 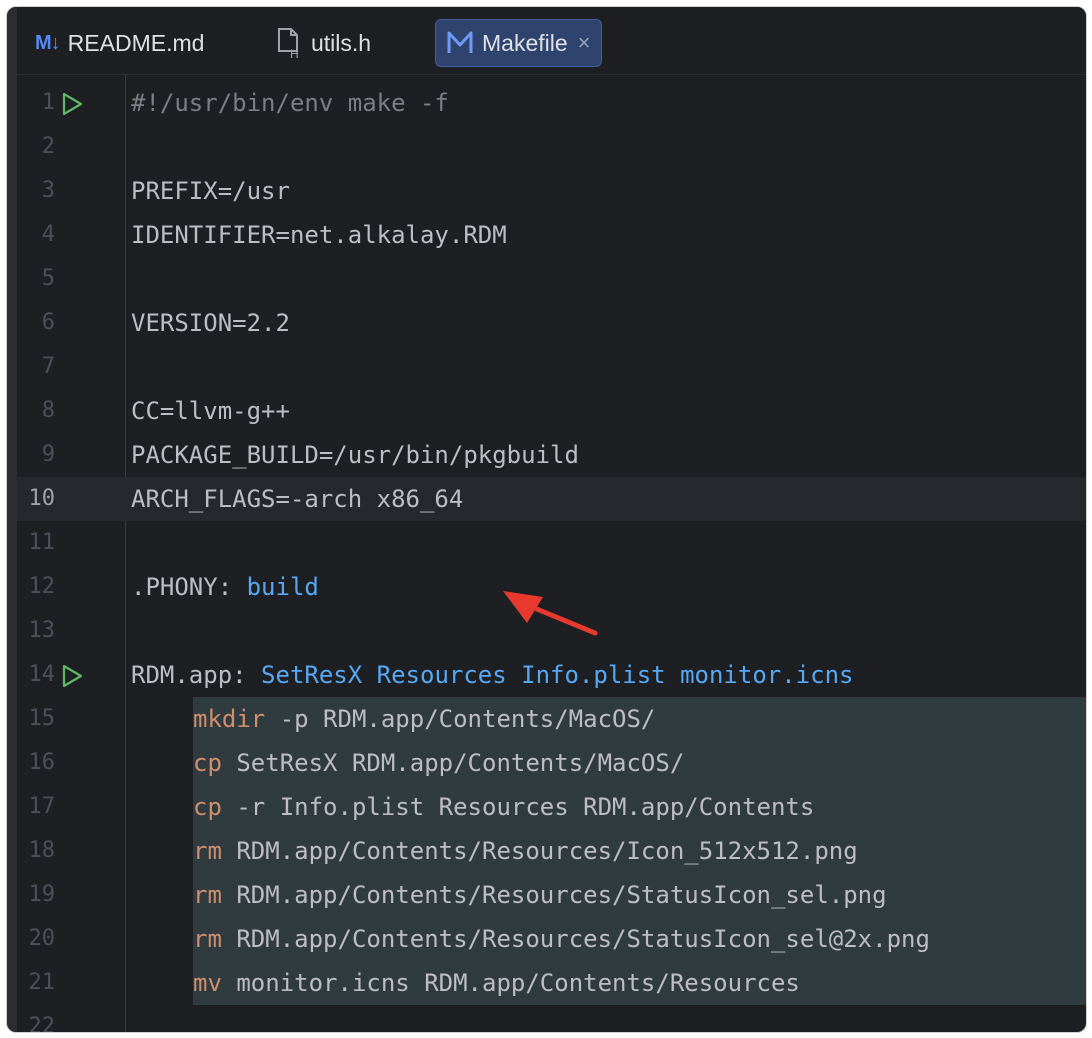 I want to click on code-line: 1 #!/usr/bin/env make -f, so click(x=551, y=103).